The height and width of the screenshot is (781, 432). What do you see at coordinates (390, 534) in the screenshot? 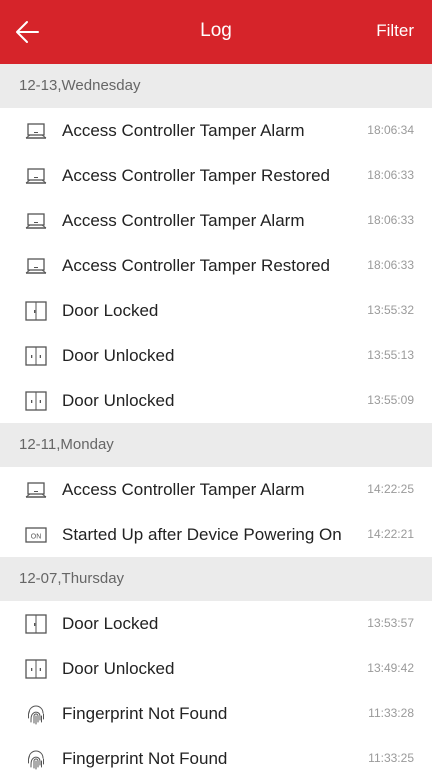
I see `log-item-time: 14:22:21` at bounding box center [390, 534].